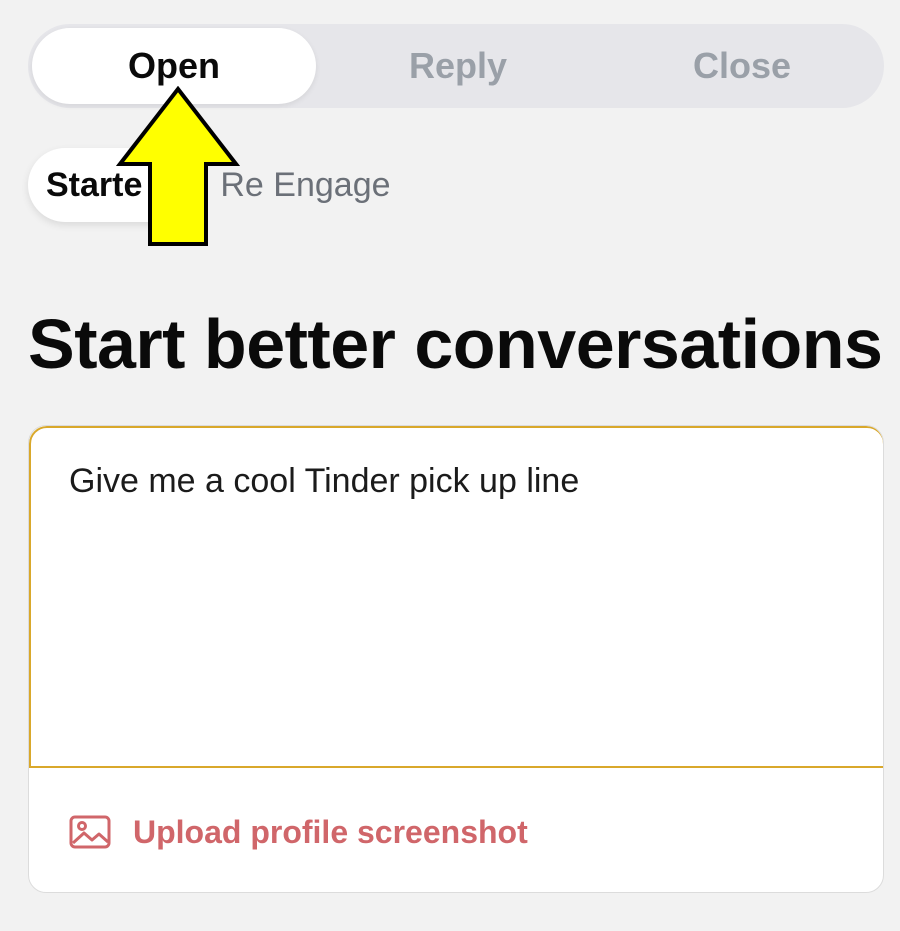  What do you see at coordinates (455, 344) in the screenshot?
I see `page-title: Start better conversations` at bounding box center [455, 344].